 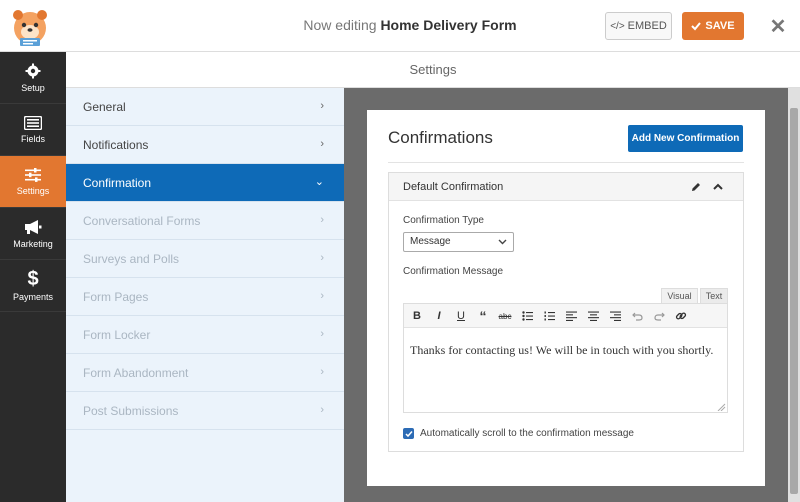 I want to click on align-center-button, so click(x=593, y=316).